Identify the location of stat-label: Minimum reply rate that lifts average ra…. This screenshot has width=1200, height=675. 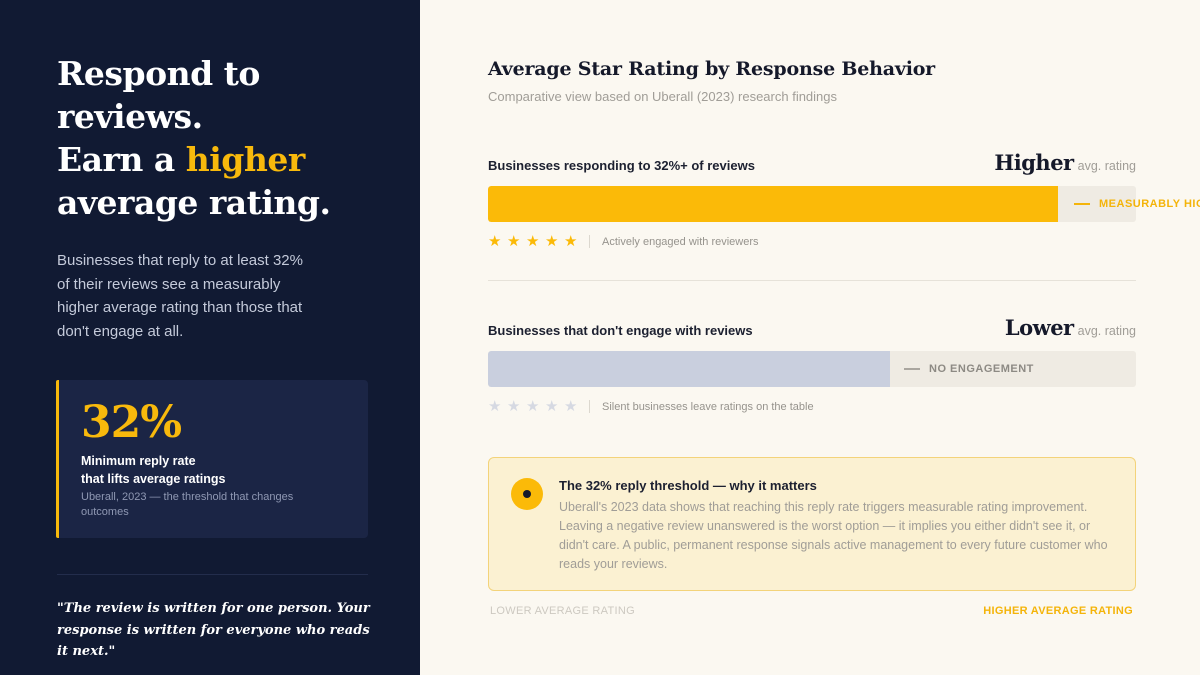
(181, 470).